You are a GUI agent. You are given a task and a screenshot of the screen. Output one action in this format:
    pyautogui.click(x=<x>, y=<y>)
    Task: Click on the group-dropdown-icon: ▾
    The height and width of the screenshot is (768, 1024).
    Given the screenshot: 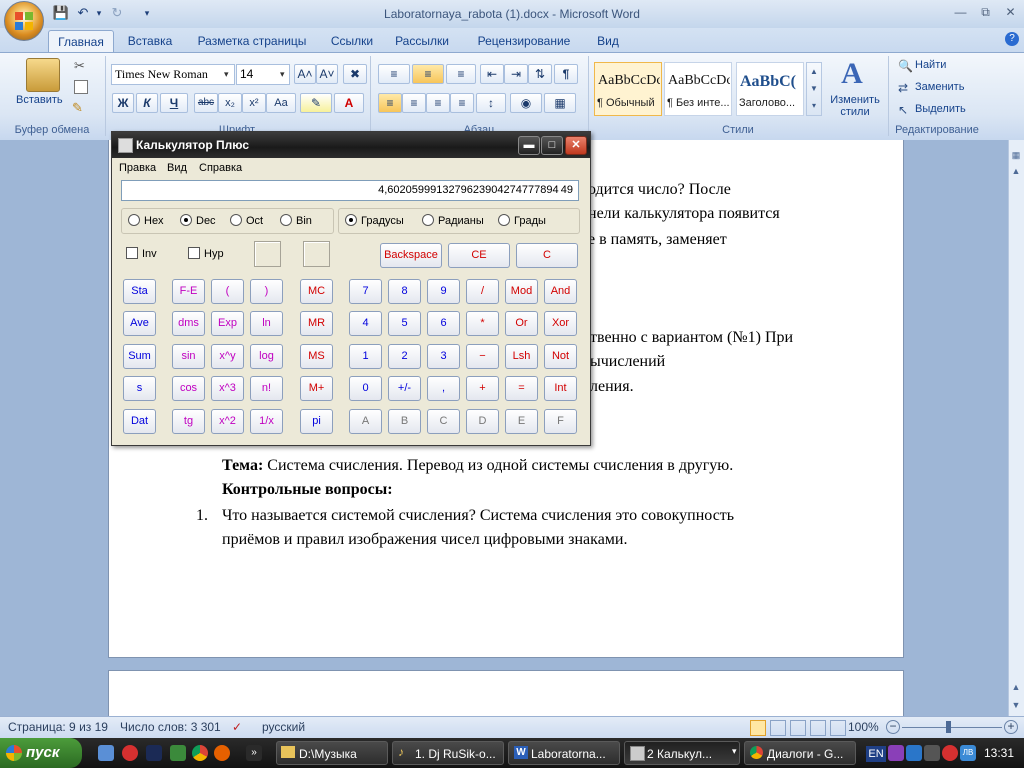 What is the action you would take?
    pyautogui.click(x=734, y=751)
    